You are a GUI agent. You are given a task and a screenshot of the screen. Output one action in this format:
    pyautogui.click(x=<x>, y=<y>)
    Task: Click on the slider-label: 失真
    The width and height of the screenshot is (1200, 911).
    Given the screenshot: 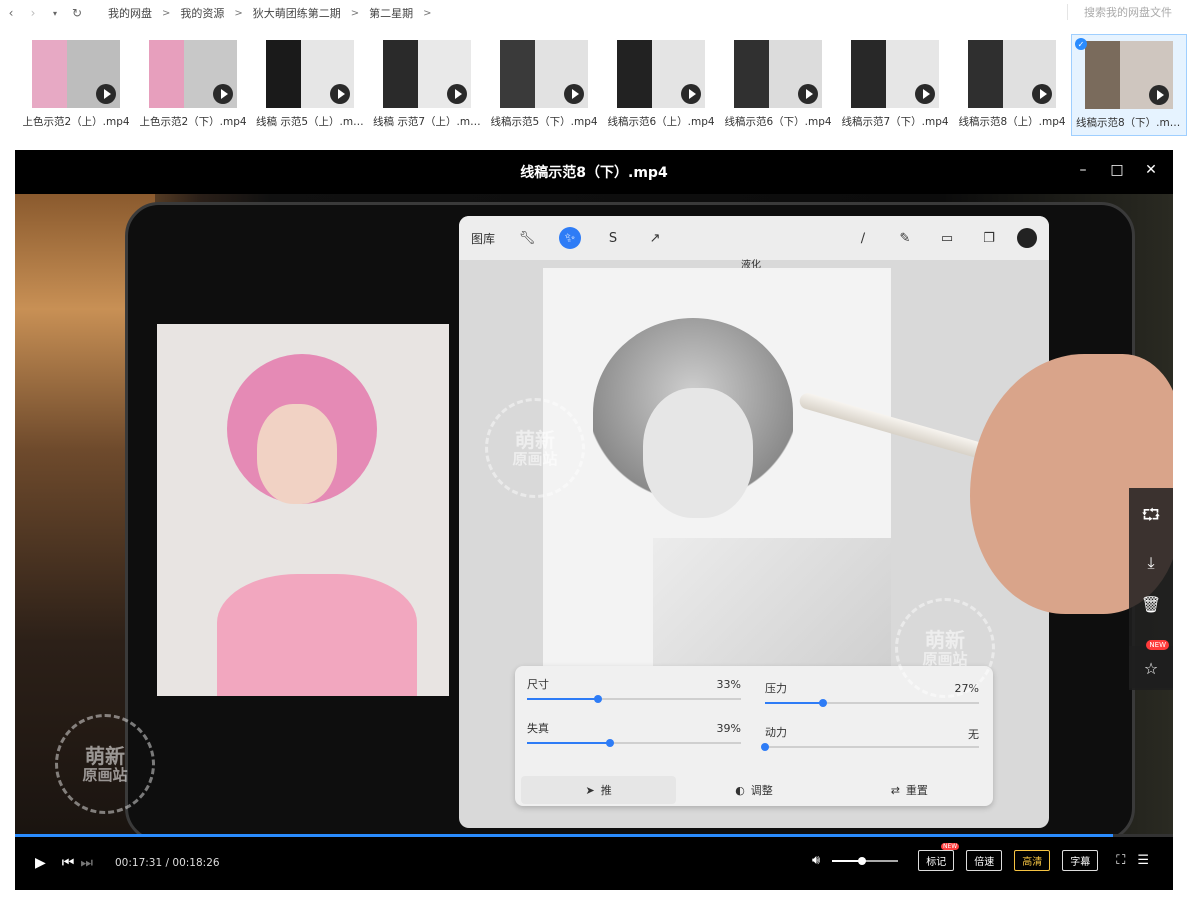 What is the action you would take?
    pyautogui.click(x=538, y=728)
    